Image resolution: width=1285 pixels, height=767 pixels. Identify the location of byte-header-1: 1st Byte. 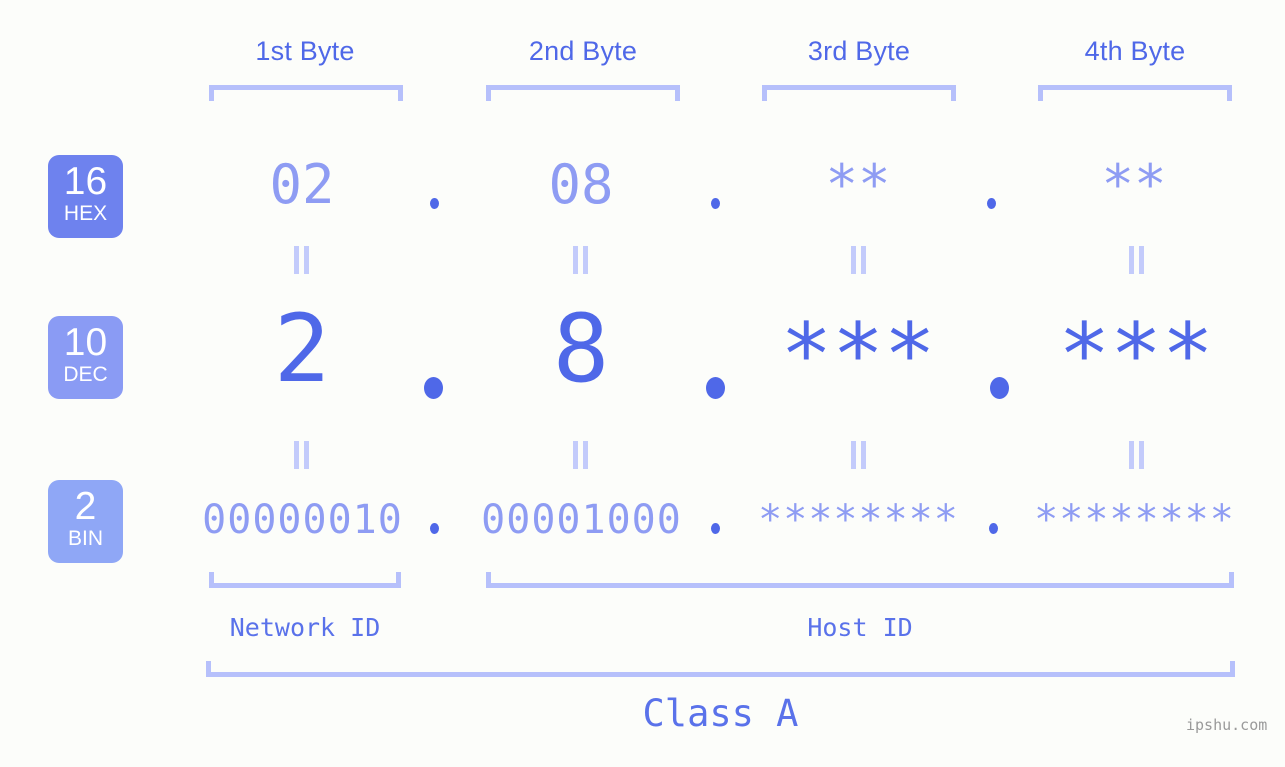
(305, 51).